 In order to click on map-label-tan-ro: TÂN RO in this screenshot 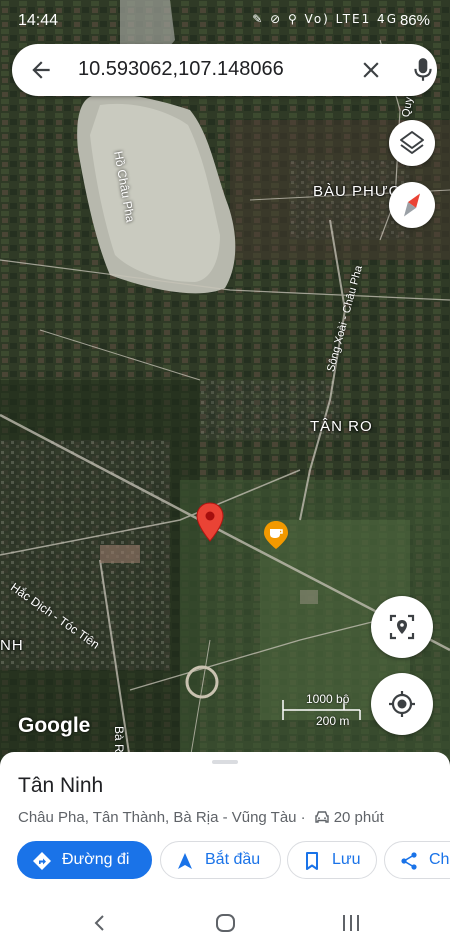, I will do `click(341, 426)`.